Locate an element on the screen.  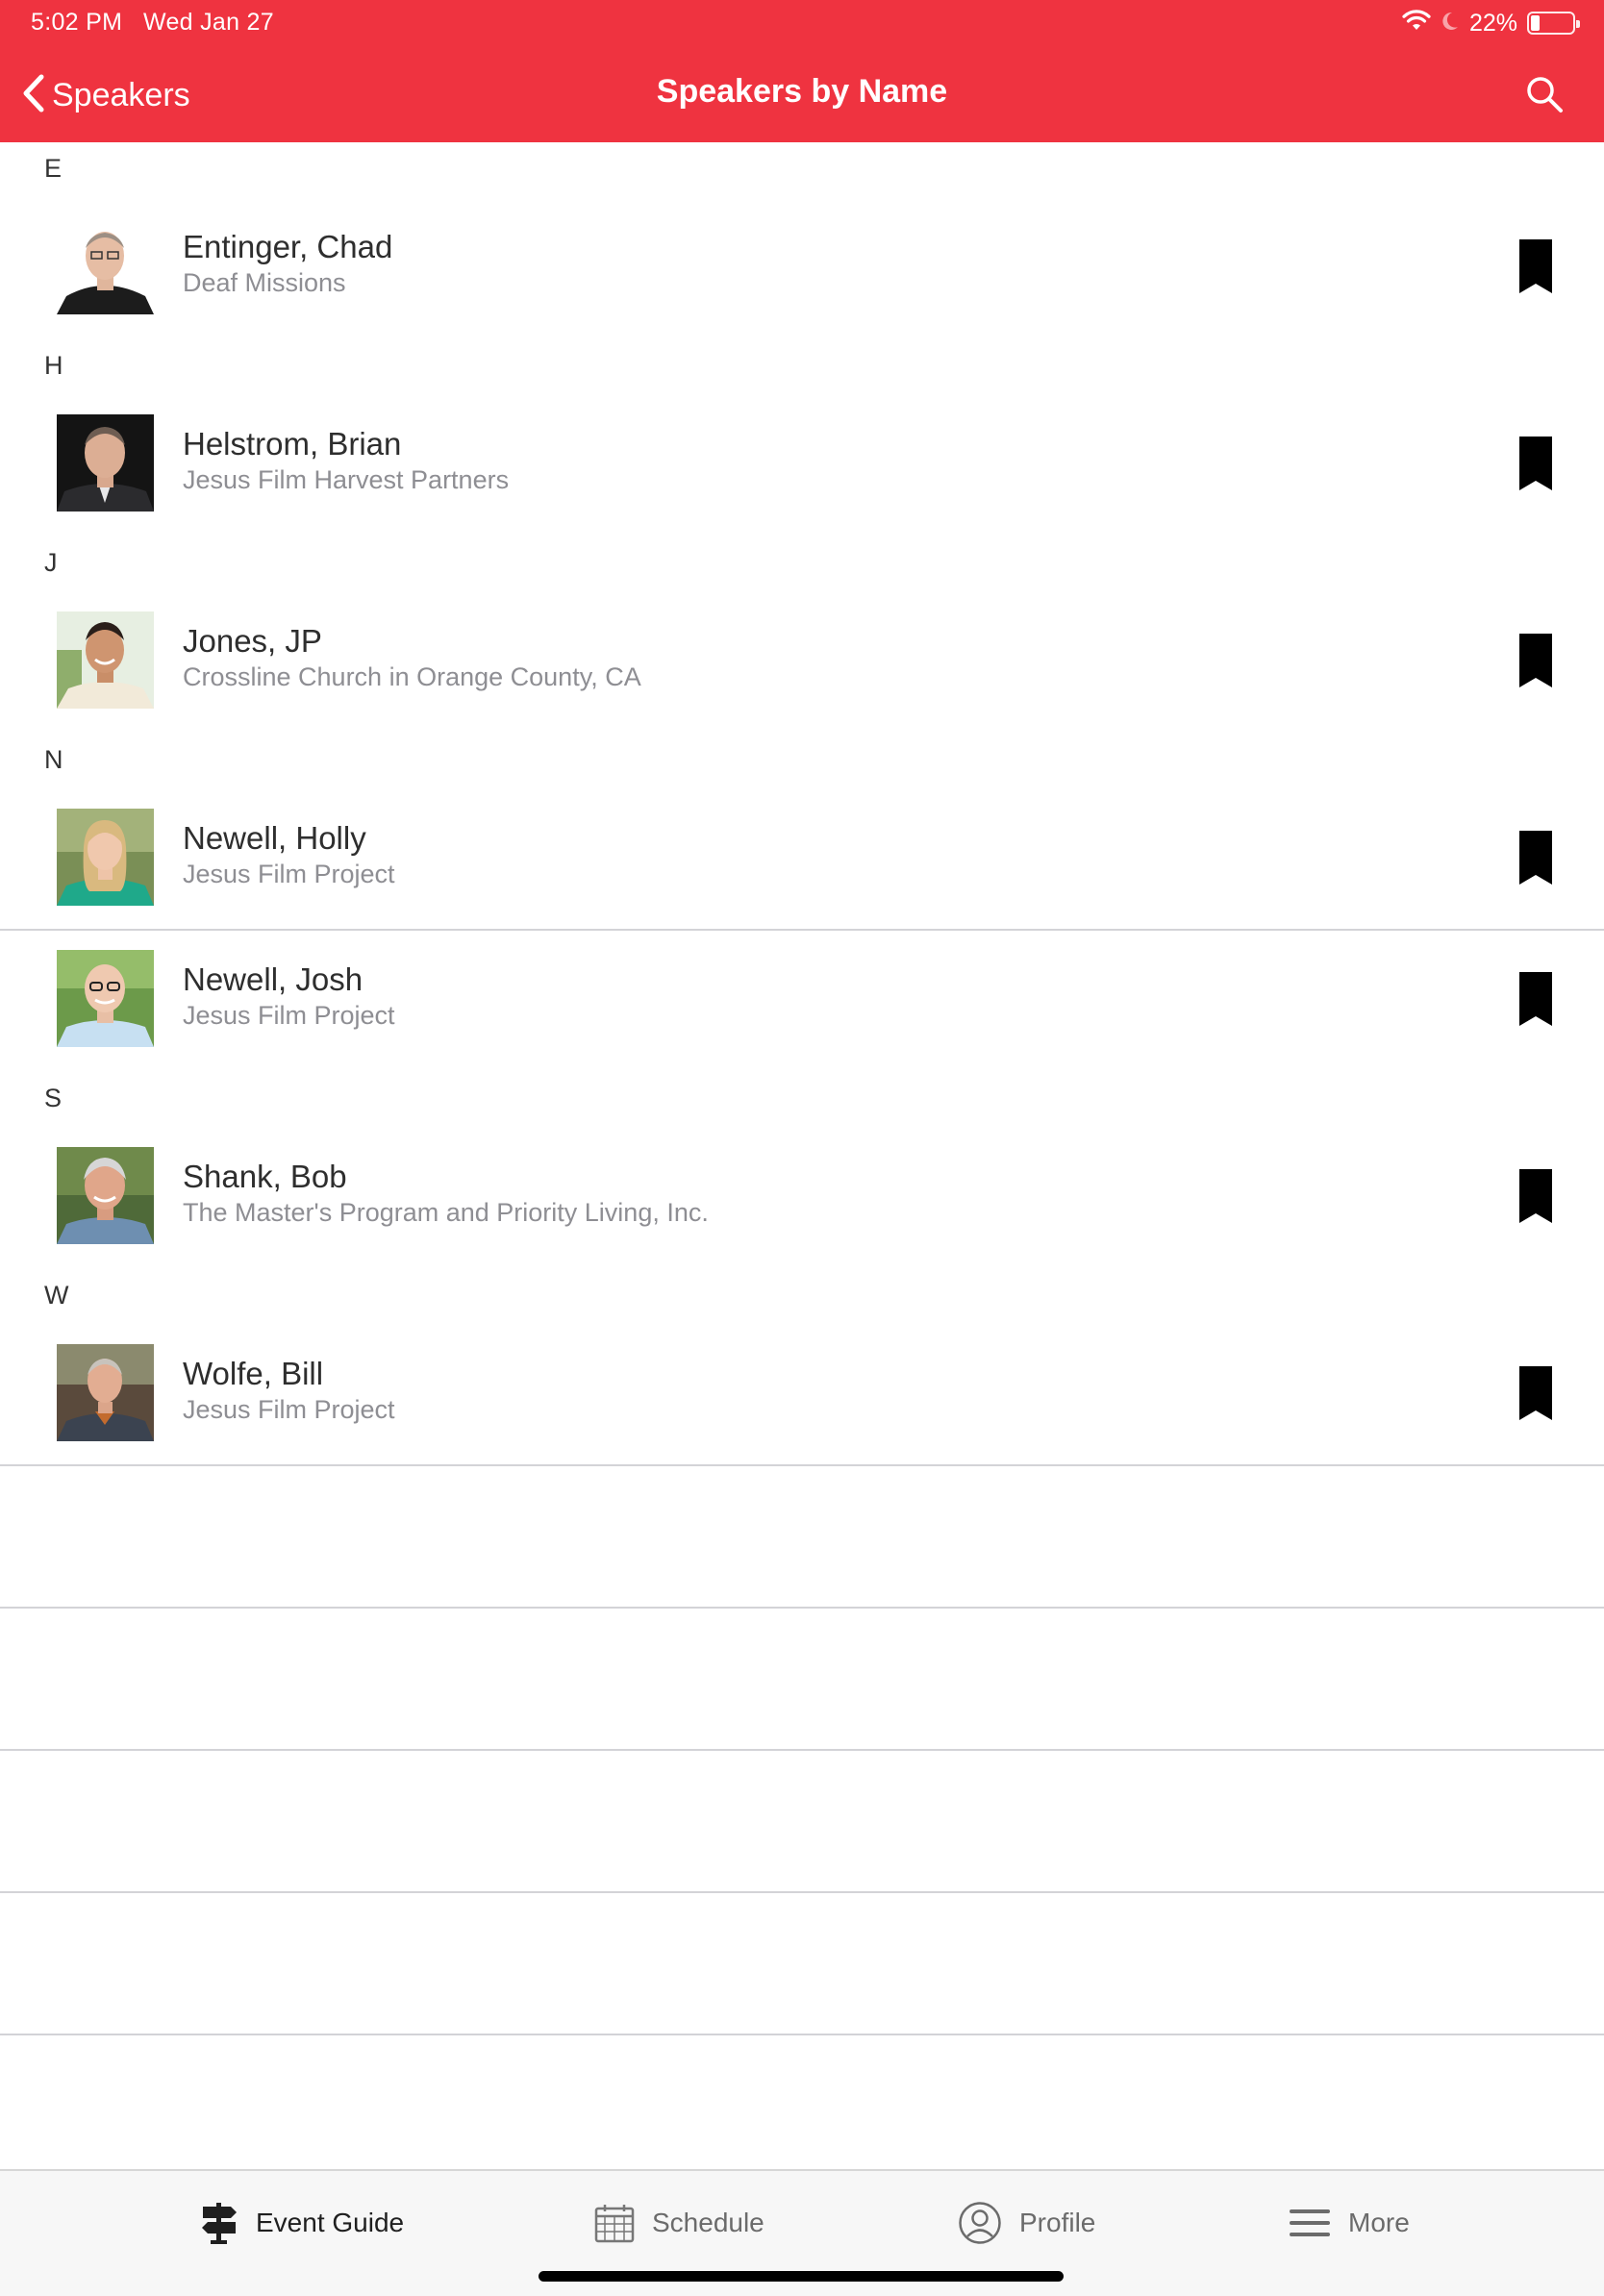
tab-schedule: Schedule is located at coordinates (679, 2223).